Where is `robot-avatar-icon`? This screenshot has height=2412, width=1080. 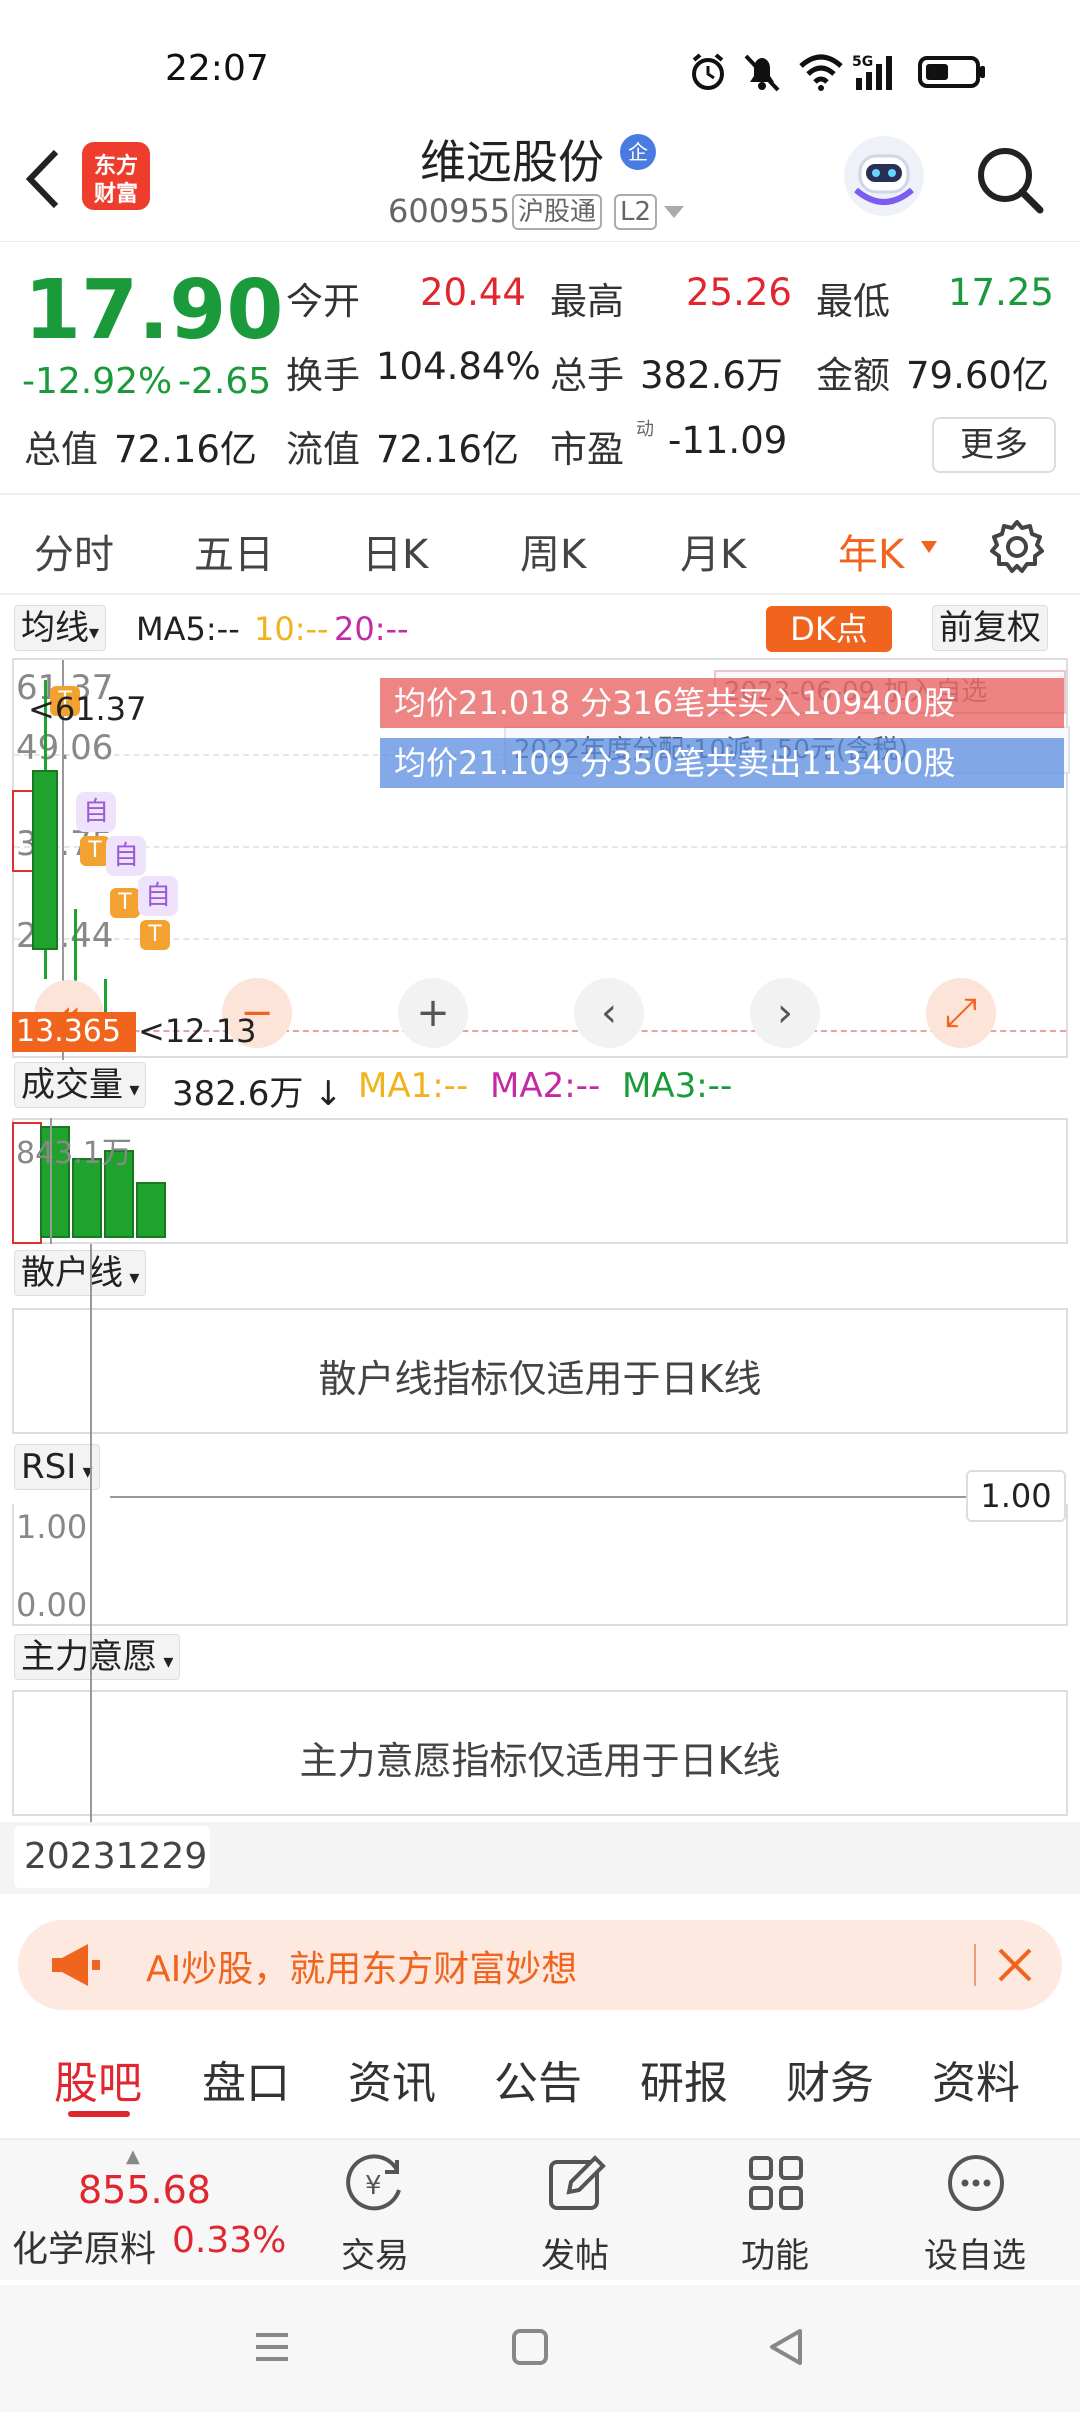
robot-avatar-icon is located at coordinates (884, 176).